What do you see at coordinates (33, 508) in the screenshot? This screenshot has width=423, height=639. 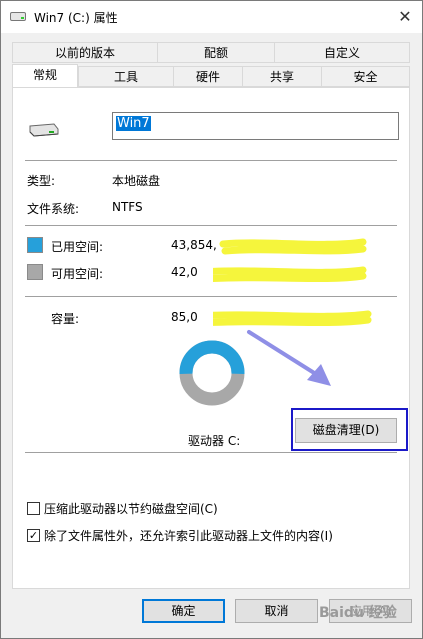 I see `compress-checkbox` at bounding box center [33, 508].